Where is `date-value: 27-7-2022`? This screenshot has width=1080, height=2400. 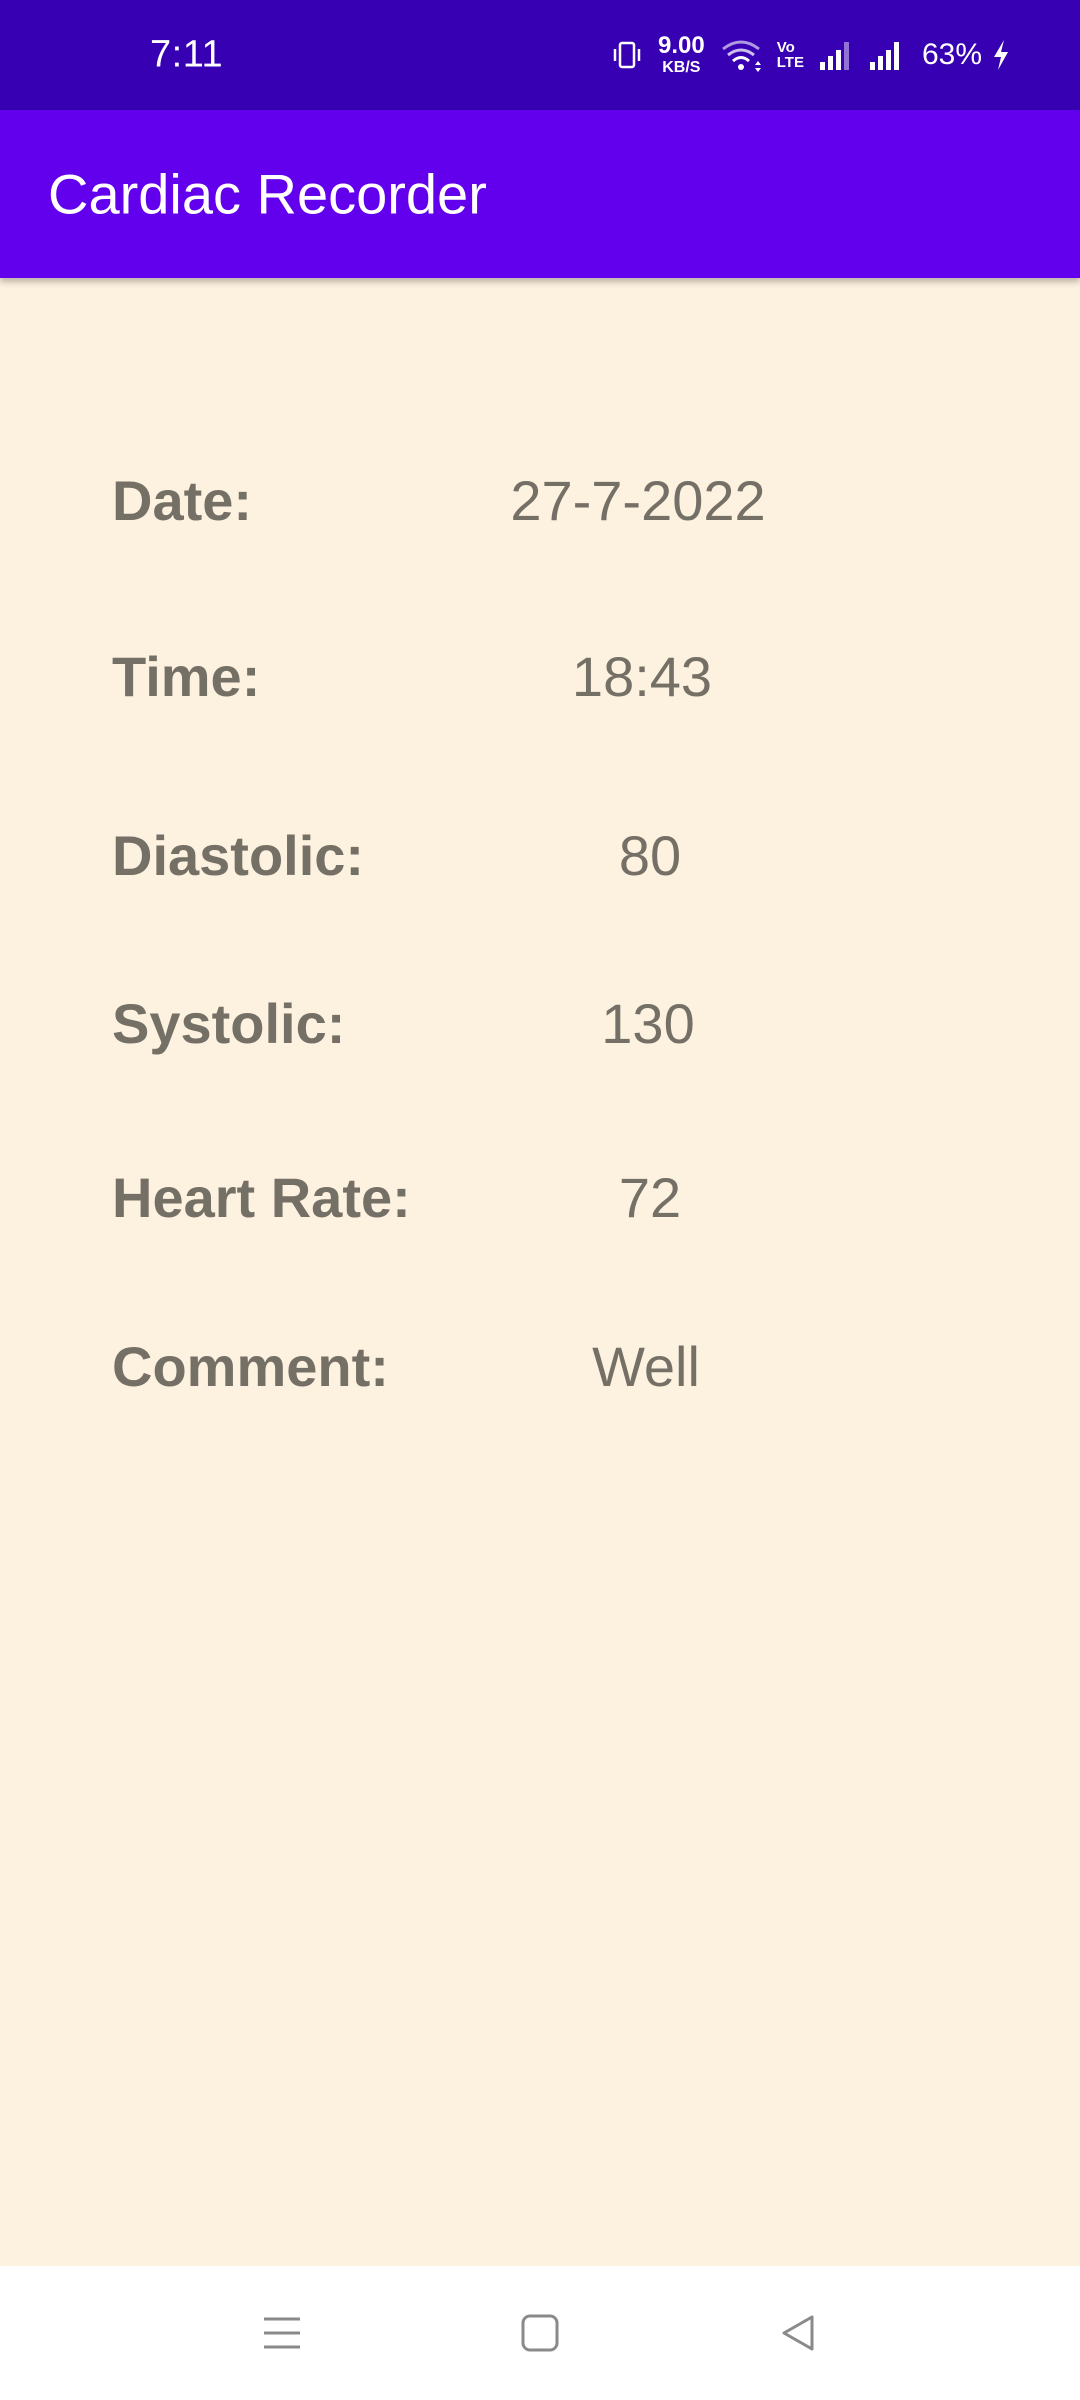 date-value: 27-7-2022 is located at coordinates (638, 500).